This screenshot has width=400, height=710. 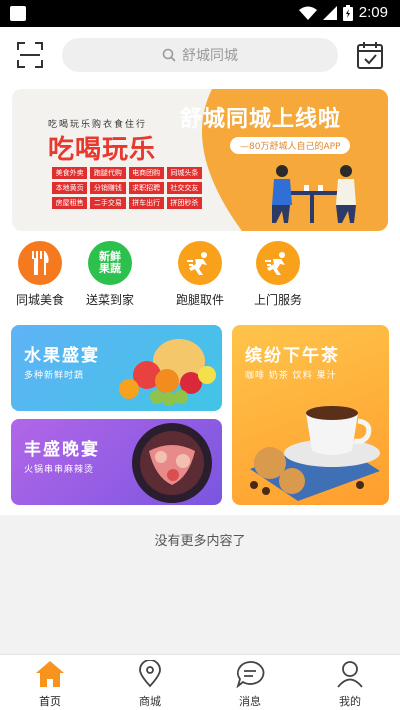 What do you see at coordinates (110, 263) in the screenshot?
I see `fresh-produce-icon: 新鲜果蔬` at bounding box center [110, 263].